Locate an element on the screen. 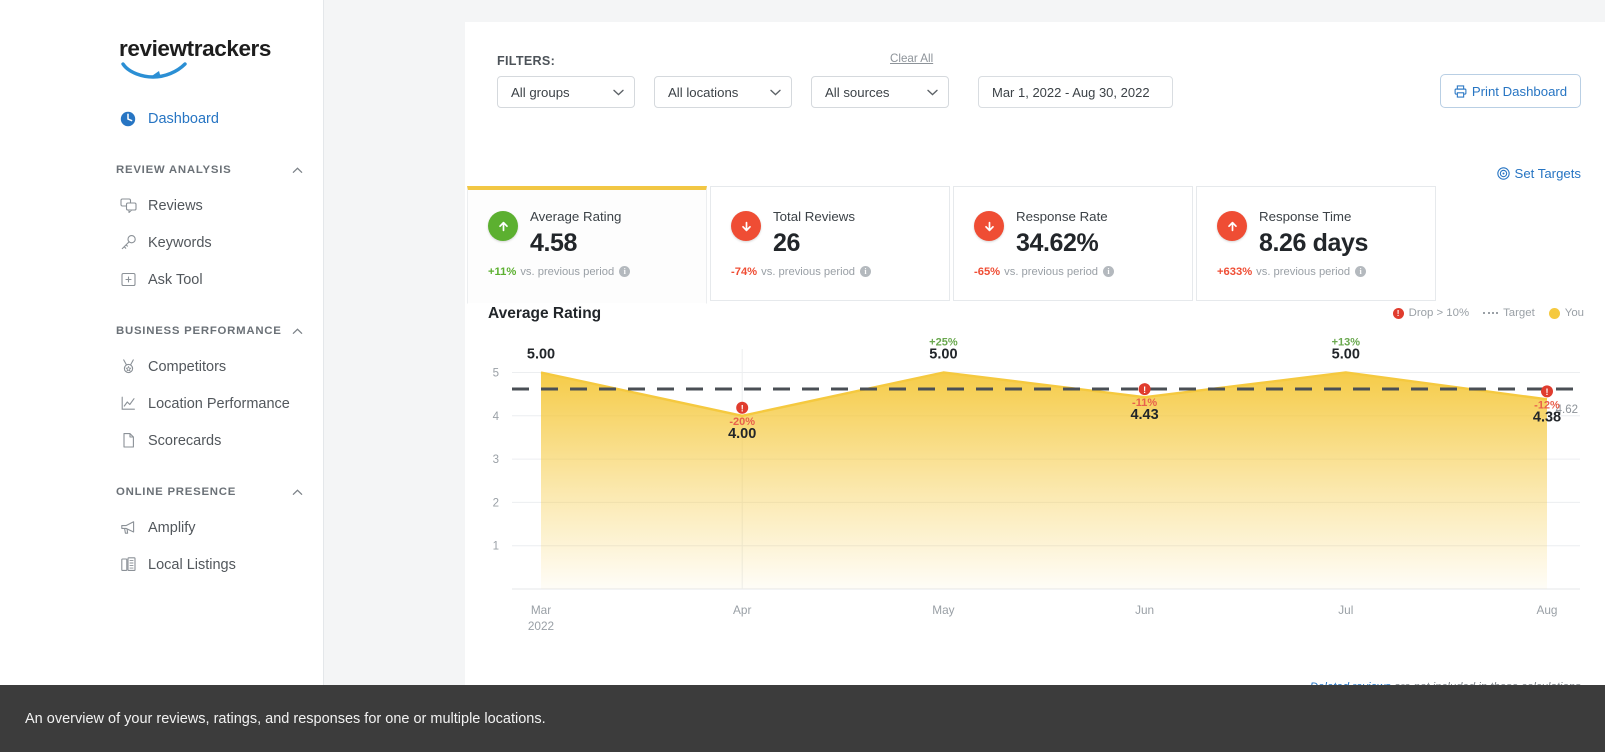 Image resolution: width=1605 pixels, height=752 pixels. printer-icon is located at coordinates (1460, 91).